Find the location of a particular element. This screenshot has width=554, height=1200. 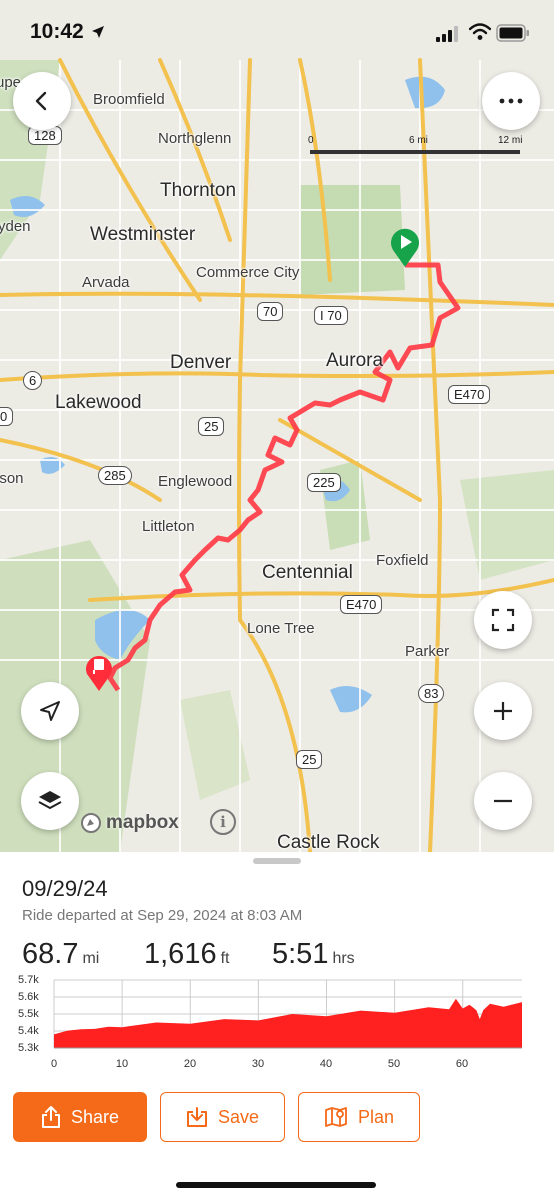

distance-unit: mi is located at coordinates (91, 958).